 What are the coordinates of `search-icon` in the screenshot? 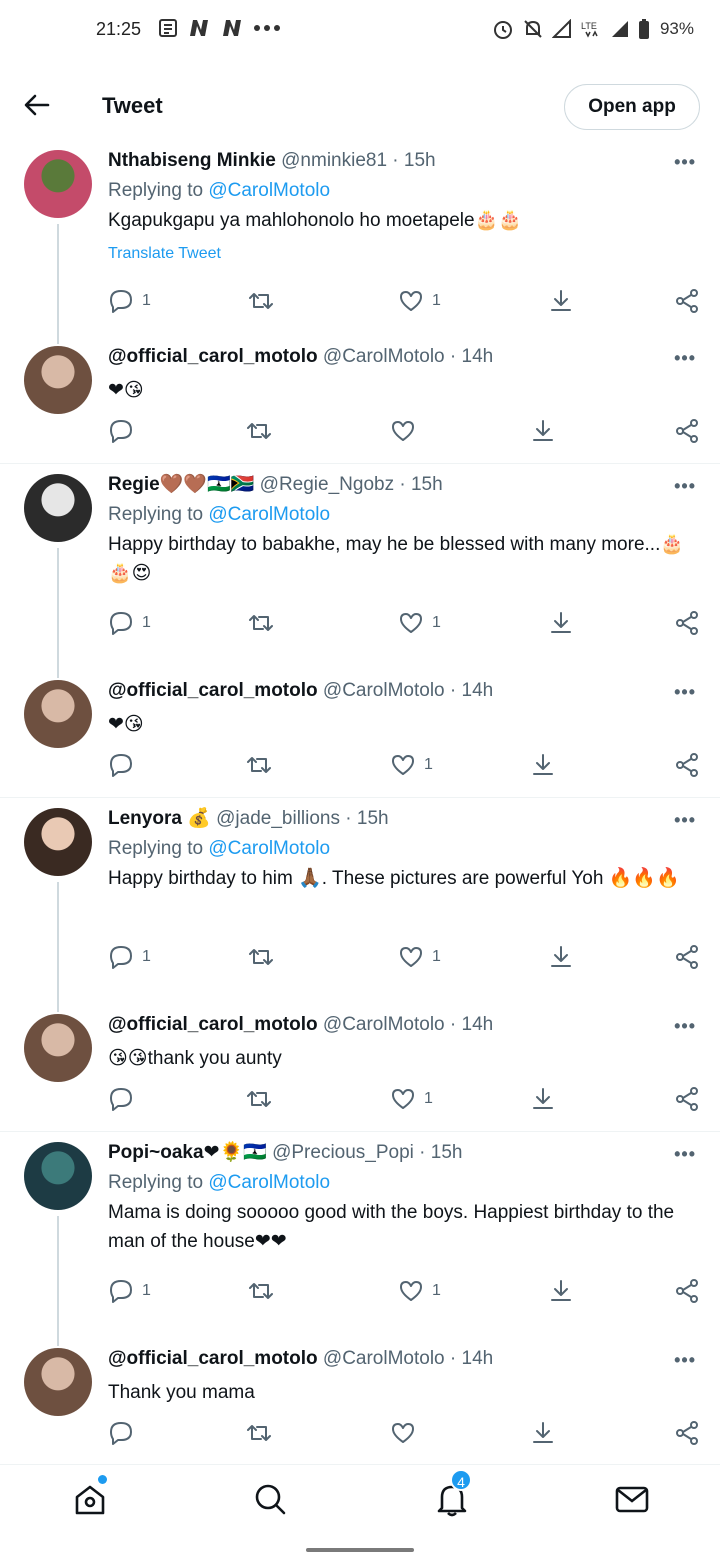 It's located at (270, 1499).